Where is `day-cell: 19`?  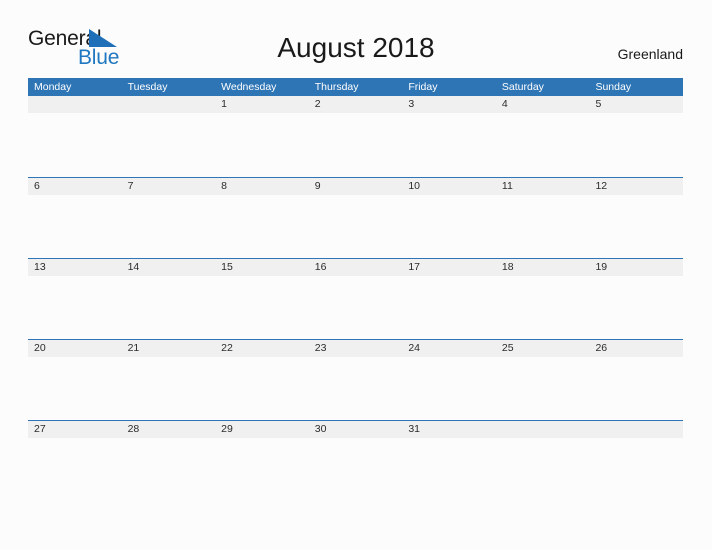 day-cell: 19 is located at coordinates (636, 299).